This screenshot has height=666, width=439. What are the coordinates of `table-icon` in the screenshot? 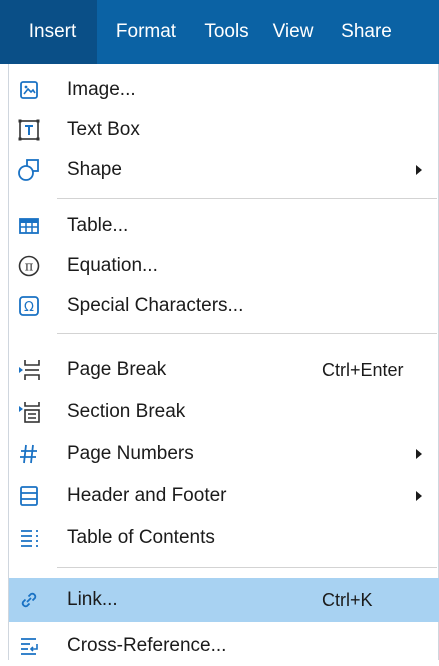 It's located at (29, 226).